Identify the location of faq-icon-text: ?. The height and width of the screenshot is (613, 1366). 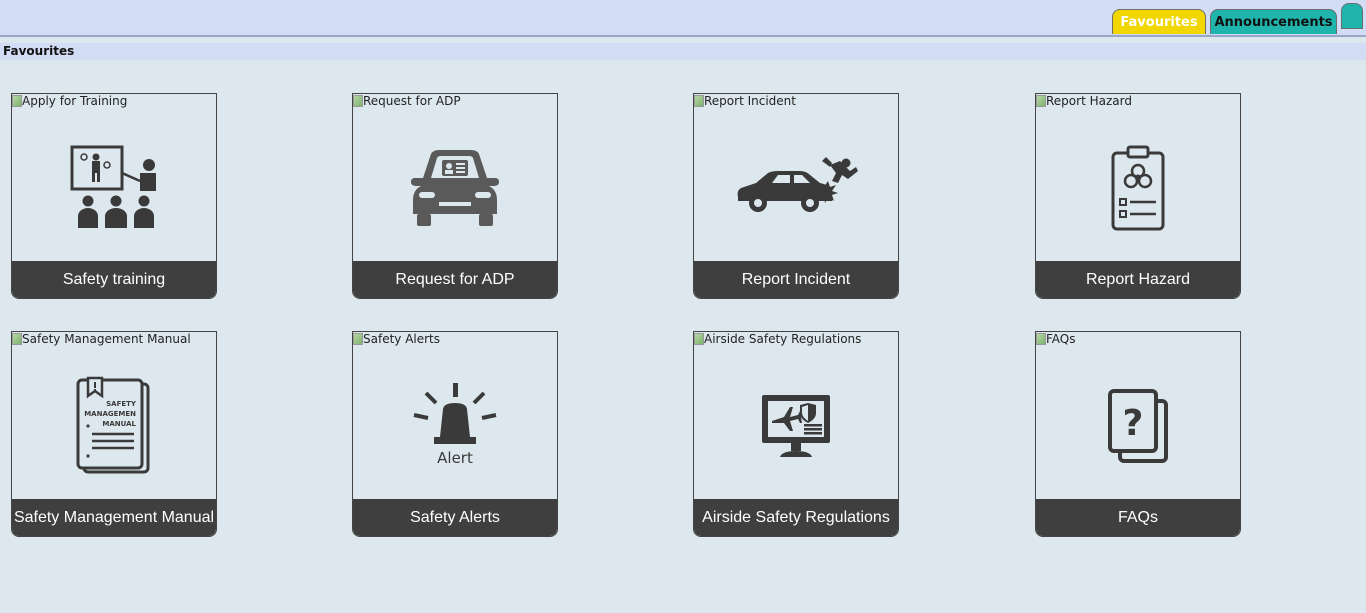
(1133, 423).